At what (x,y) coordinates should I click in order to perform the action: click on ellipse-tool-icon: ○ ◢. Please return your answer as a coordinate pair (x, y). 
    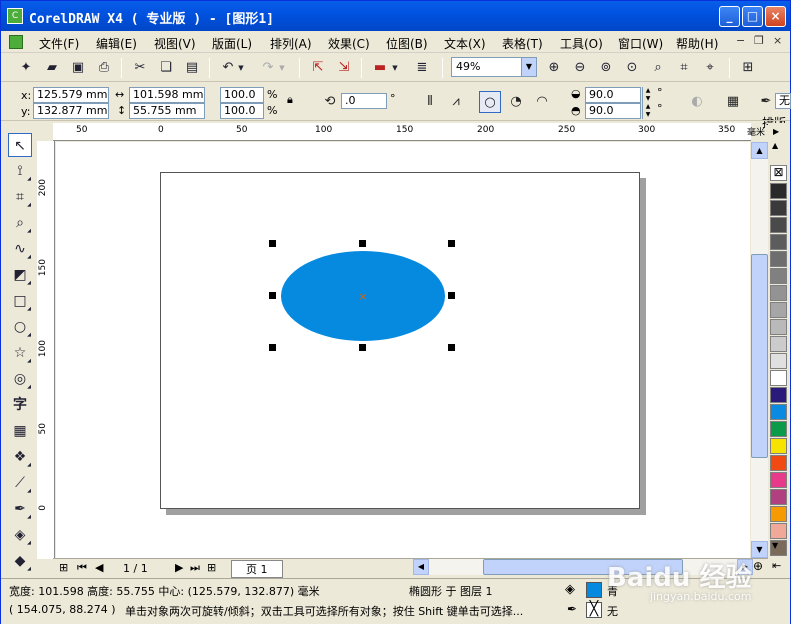
    Looking at the image, I should click on (20, 327).